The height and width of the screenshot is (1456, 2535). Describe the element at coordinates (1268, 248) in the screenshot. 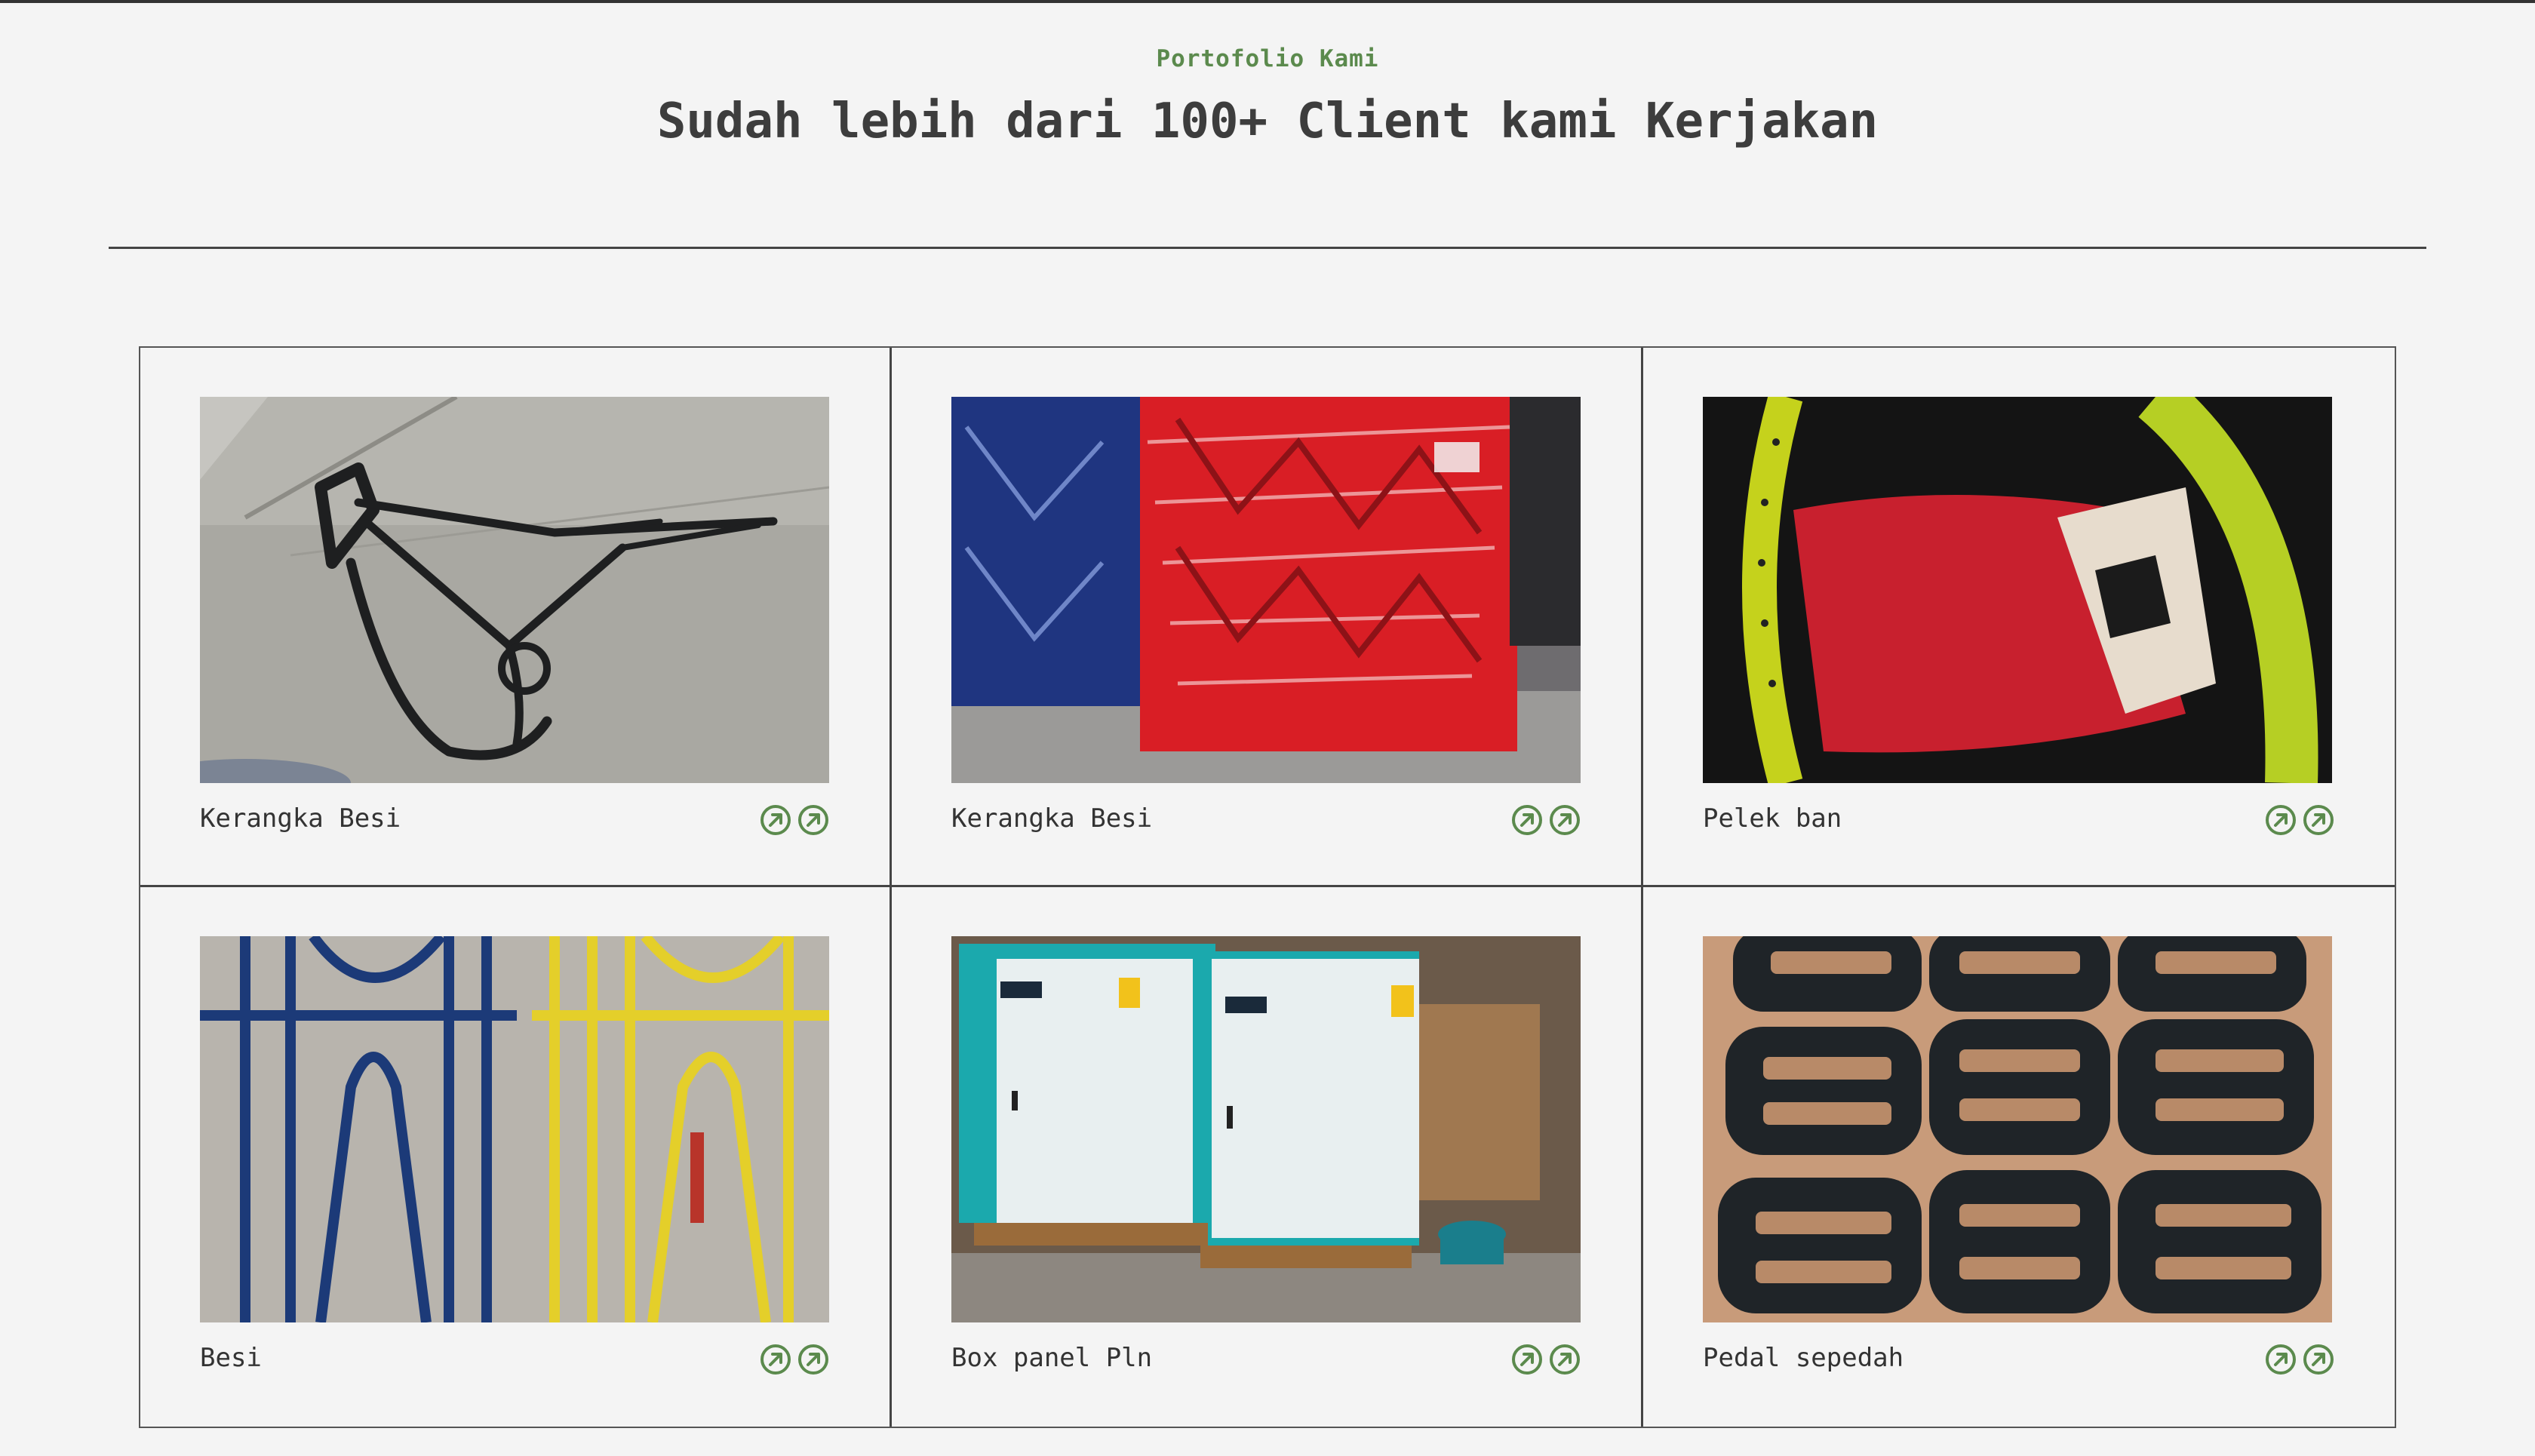

I see `section-divider` at that location.